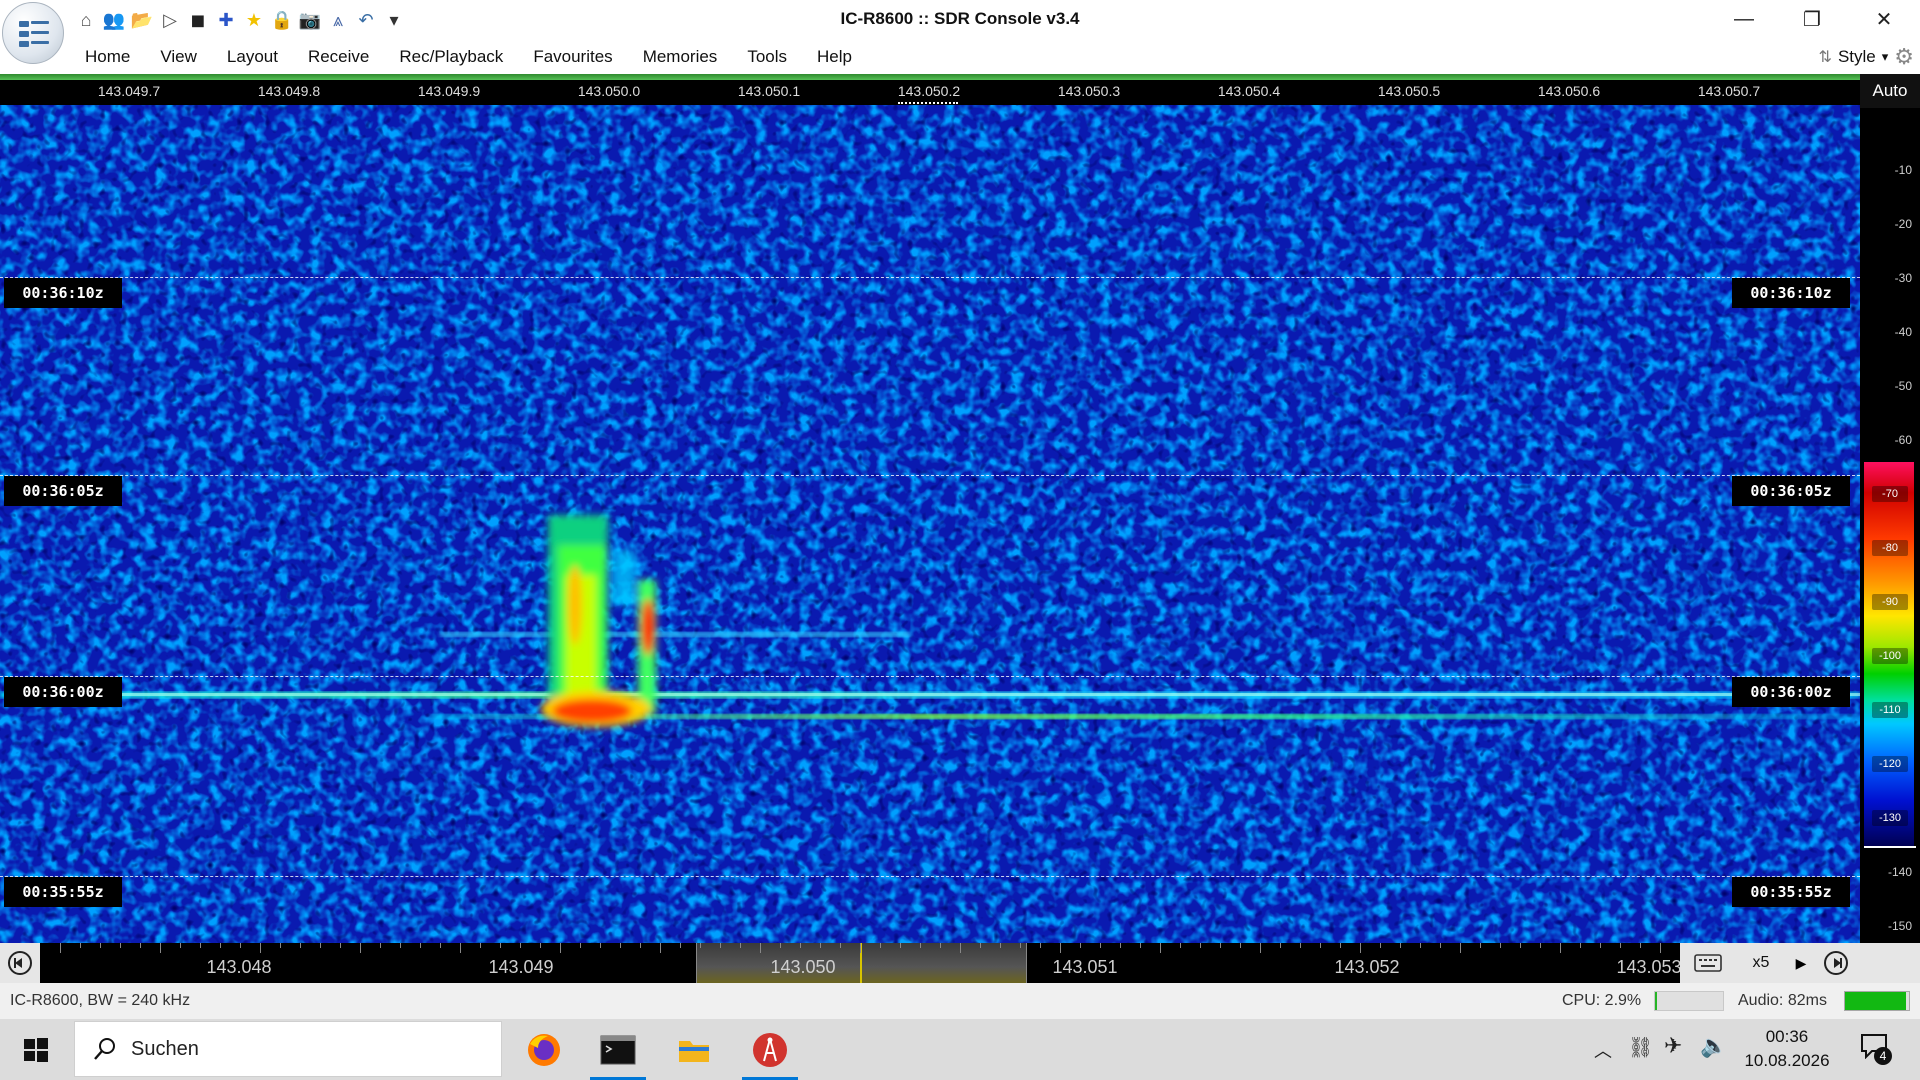  I want to click on undo-icon: ↶, so click(366, 20).